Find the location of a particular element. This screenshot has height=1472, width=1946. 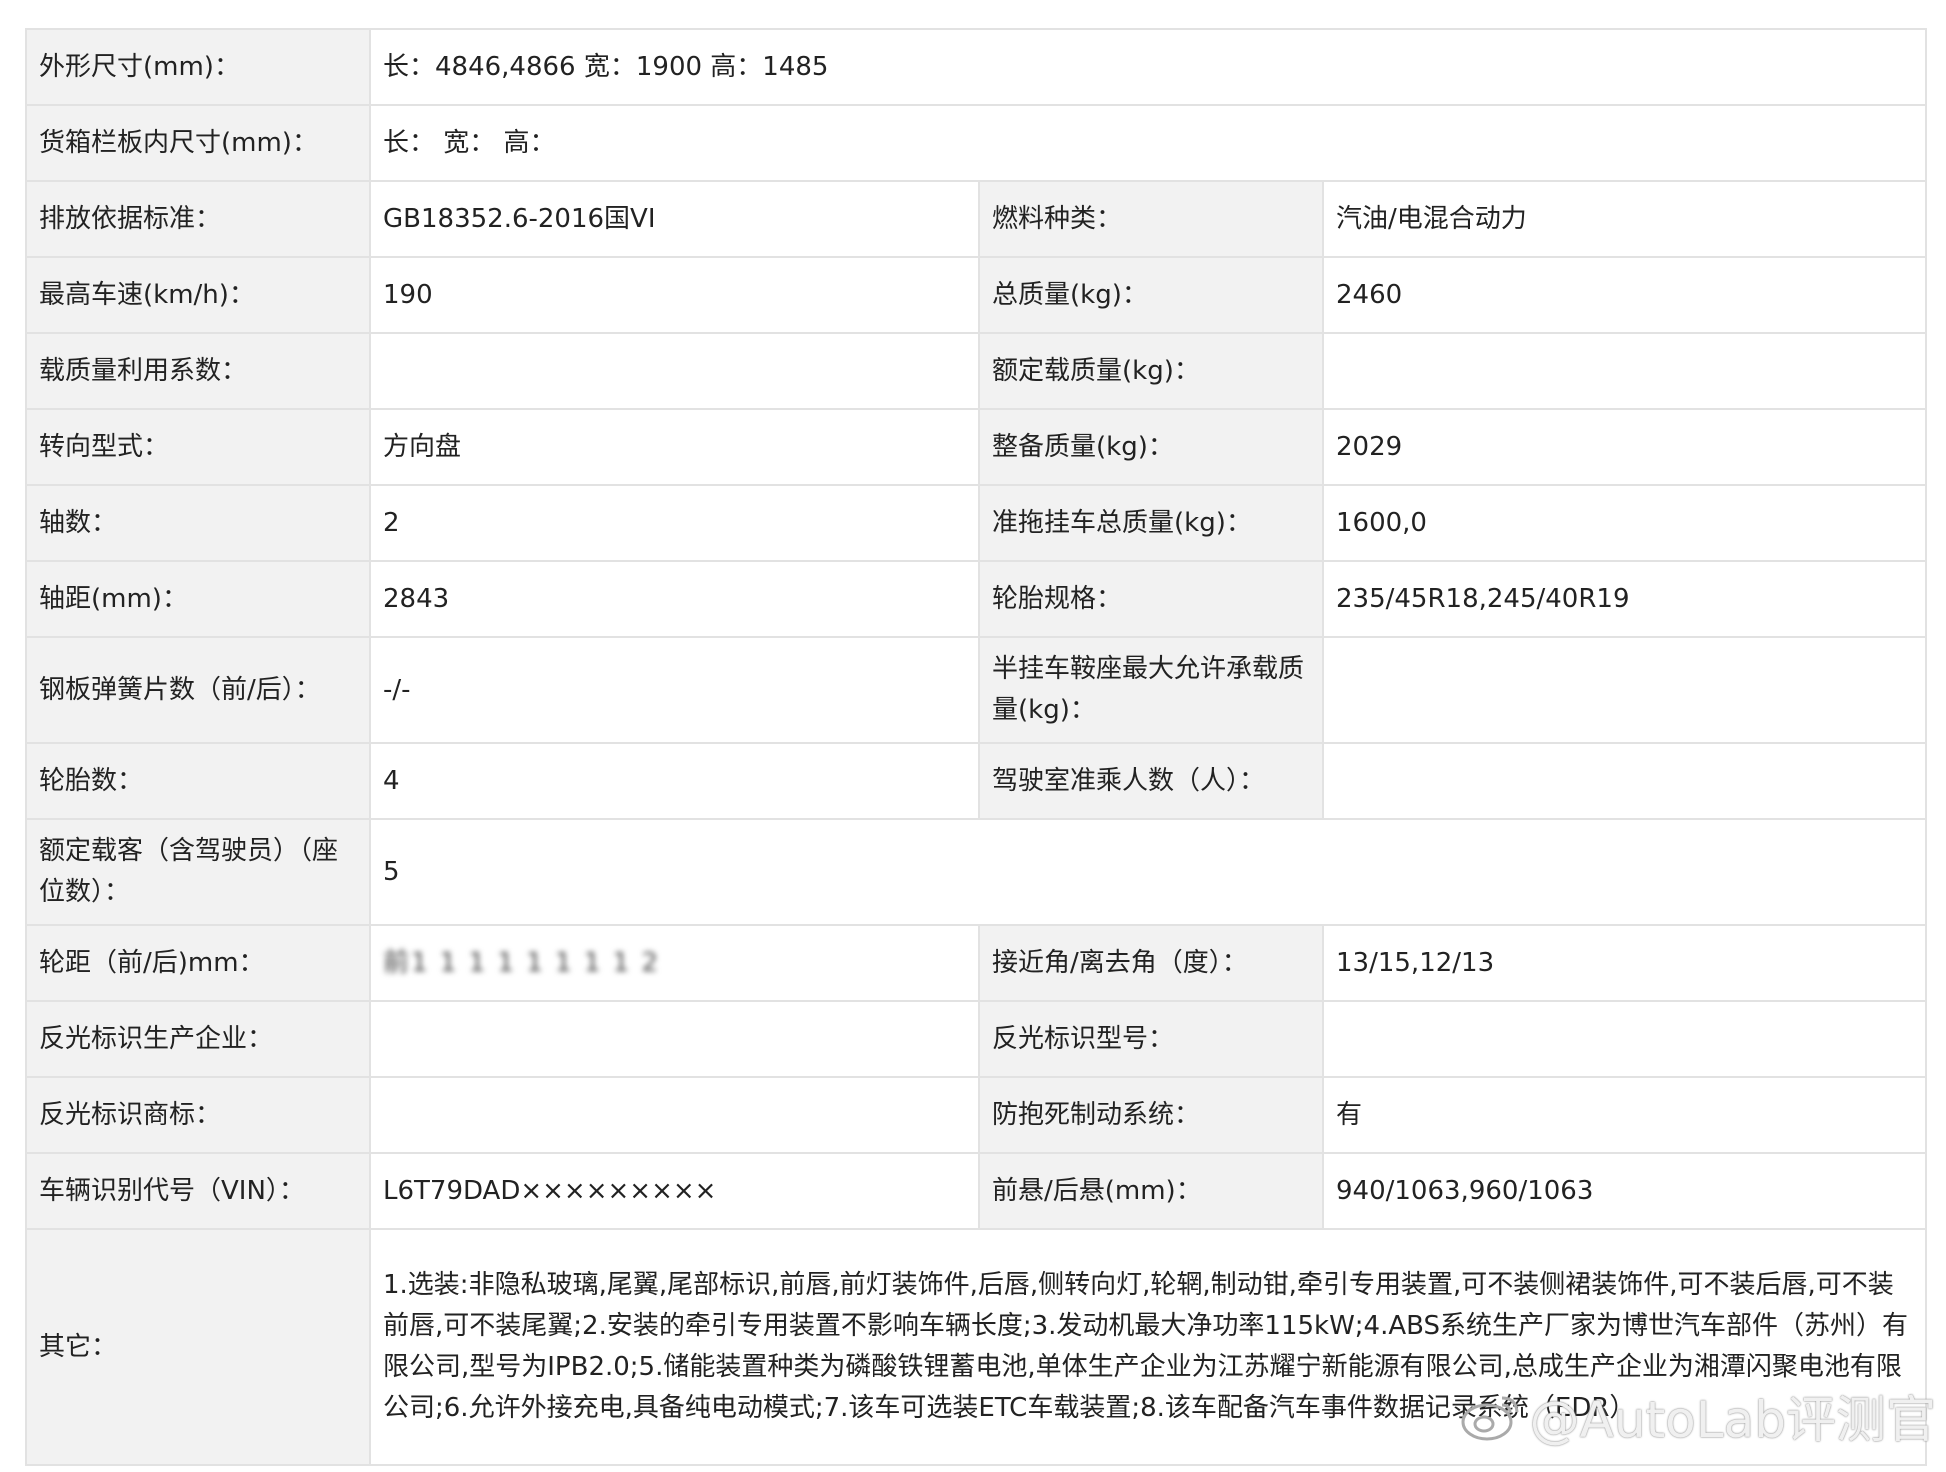

label-vin: 车辆识别代号（VIN）： is located at coordinates (198, 1191).